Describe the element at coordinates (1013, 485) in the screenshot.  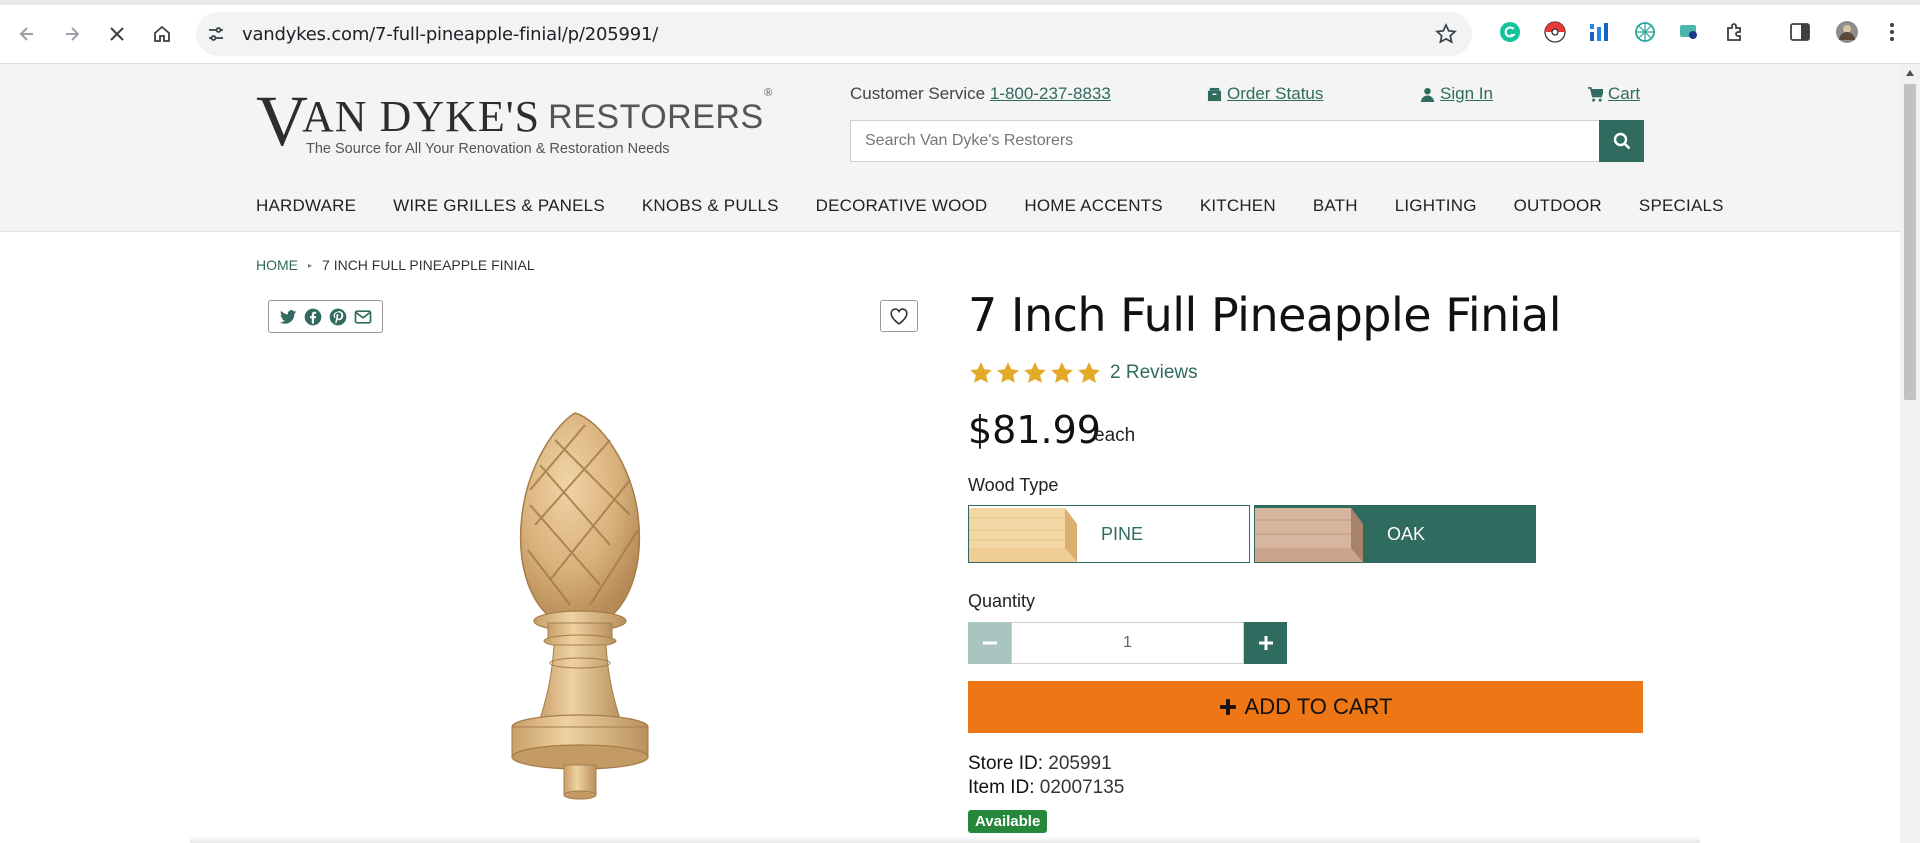
I see `wood-type-label: Wood Type` at that location.